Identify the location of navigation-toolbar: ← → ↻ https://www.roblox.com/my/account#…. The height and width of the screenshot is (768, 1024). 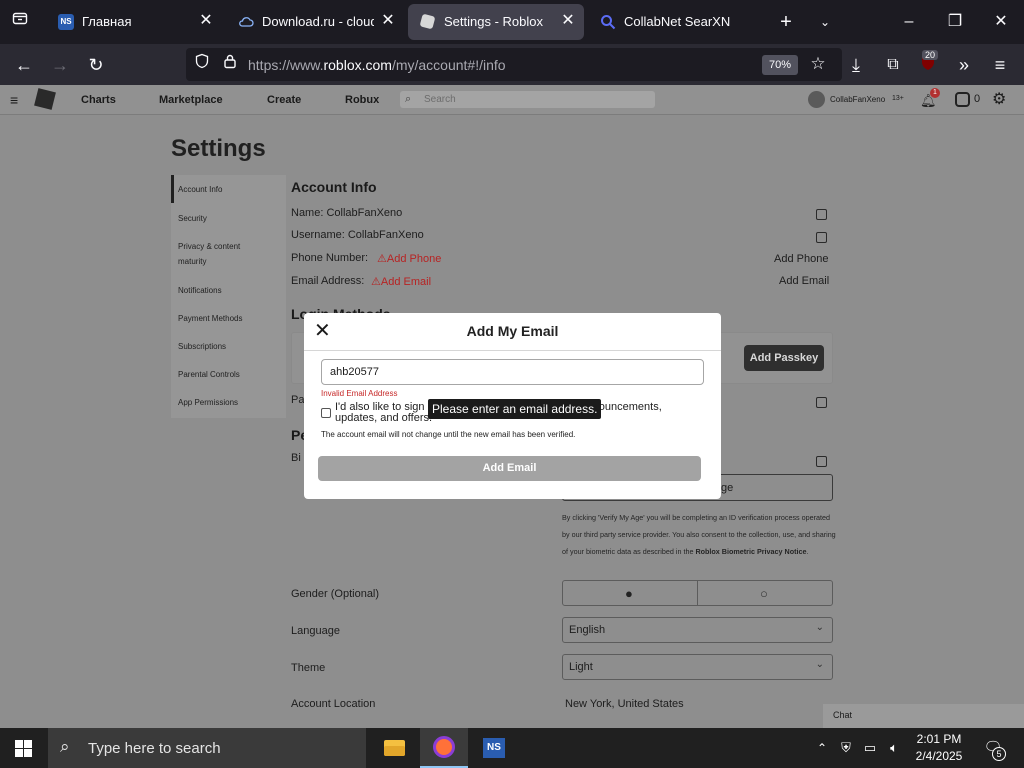
(512, 64).